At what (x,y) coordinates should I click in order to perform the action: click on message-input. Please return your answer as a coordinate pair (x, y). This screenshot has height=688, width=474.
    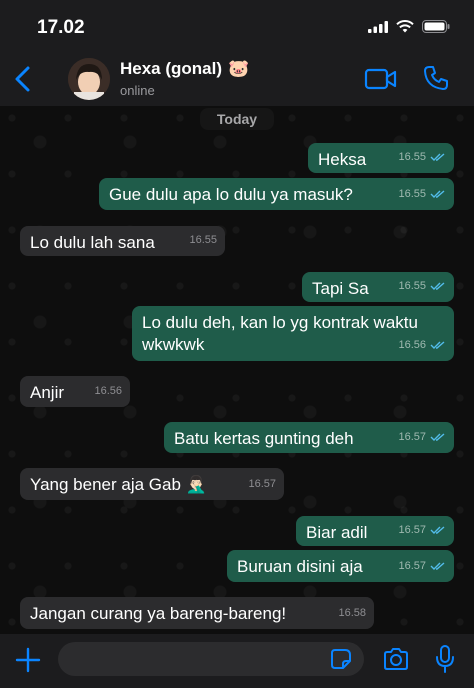
    Looking at the image, I should click on (211, 659).